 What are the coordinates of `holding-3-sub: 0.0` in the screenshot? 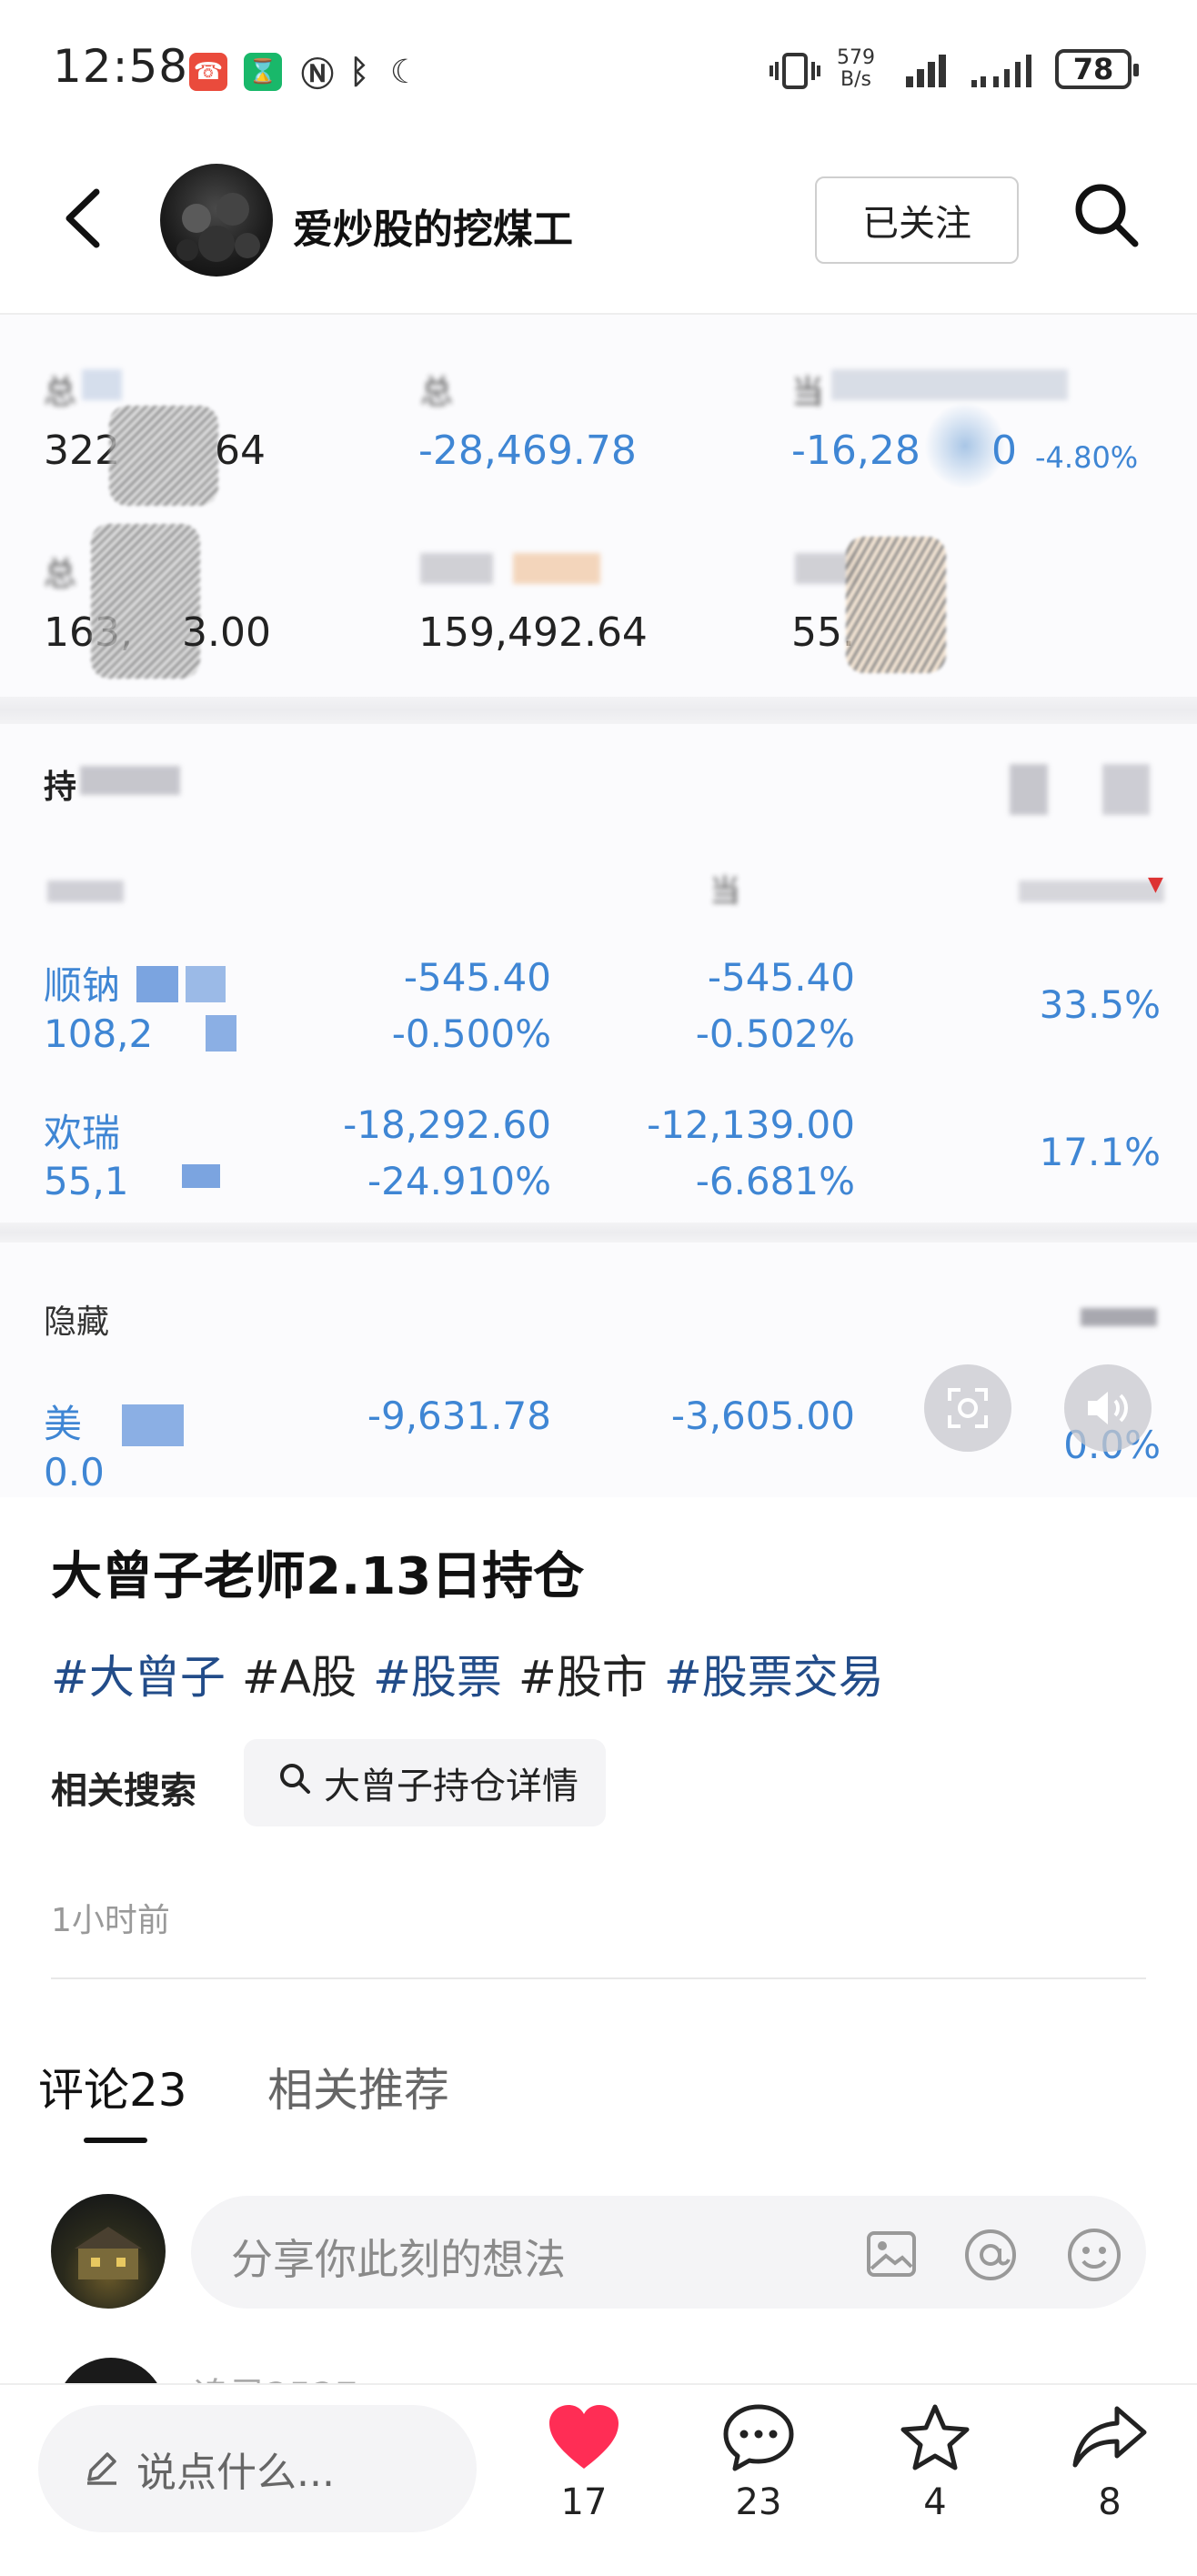 It's located at (74, 1472).